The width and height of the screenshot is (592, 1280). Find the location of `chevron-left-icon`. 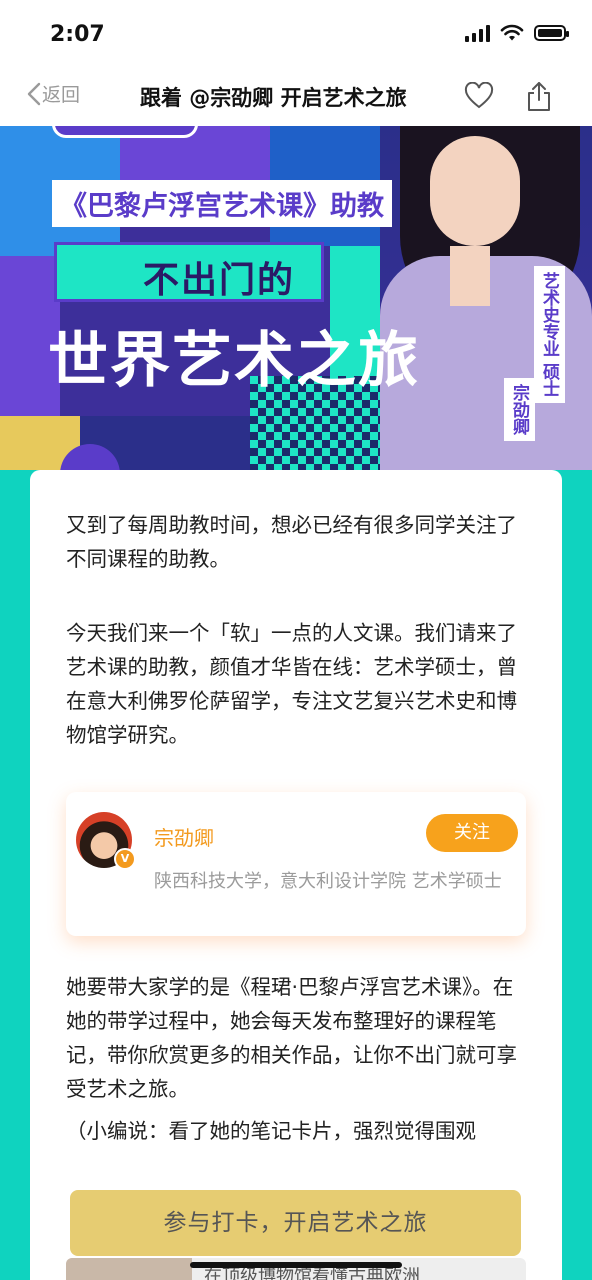

chevron-left-icon is located at coordinates (34, 93).